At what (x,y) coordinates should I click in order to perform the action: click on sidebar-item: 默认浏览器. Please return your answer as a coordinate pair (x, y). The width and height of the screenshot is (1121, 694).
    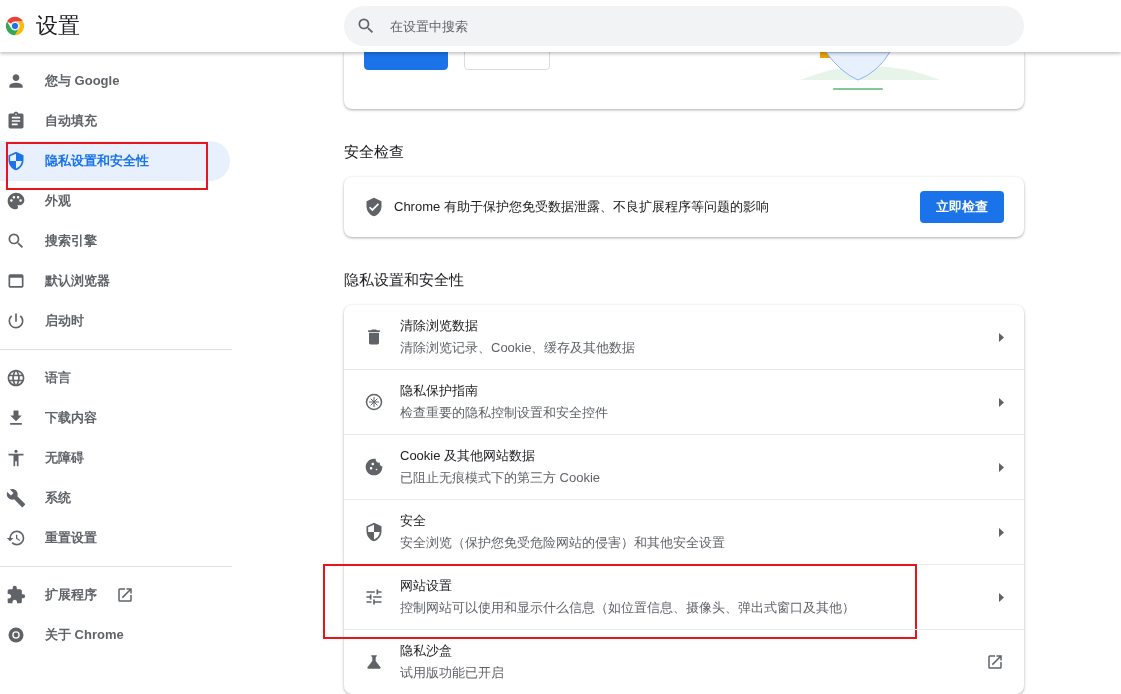
    Looking at the image, I should click on (115, 281).